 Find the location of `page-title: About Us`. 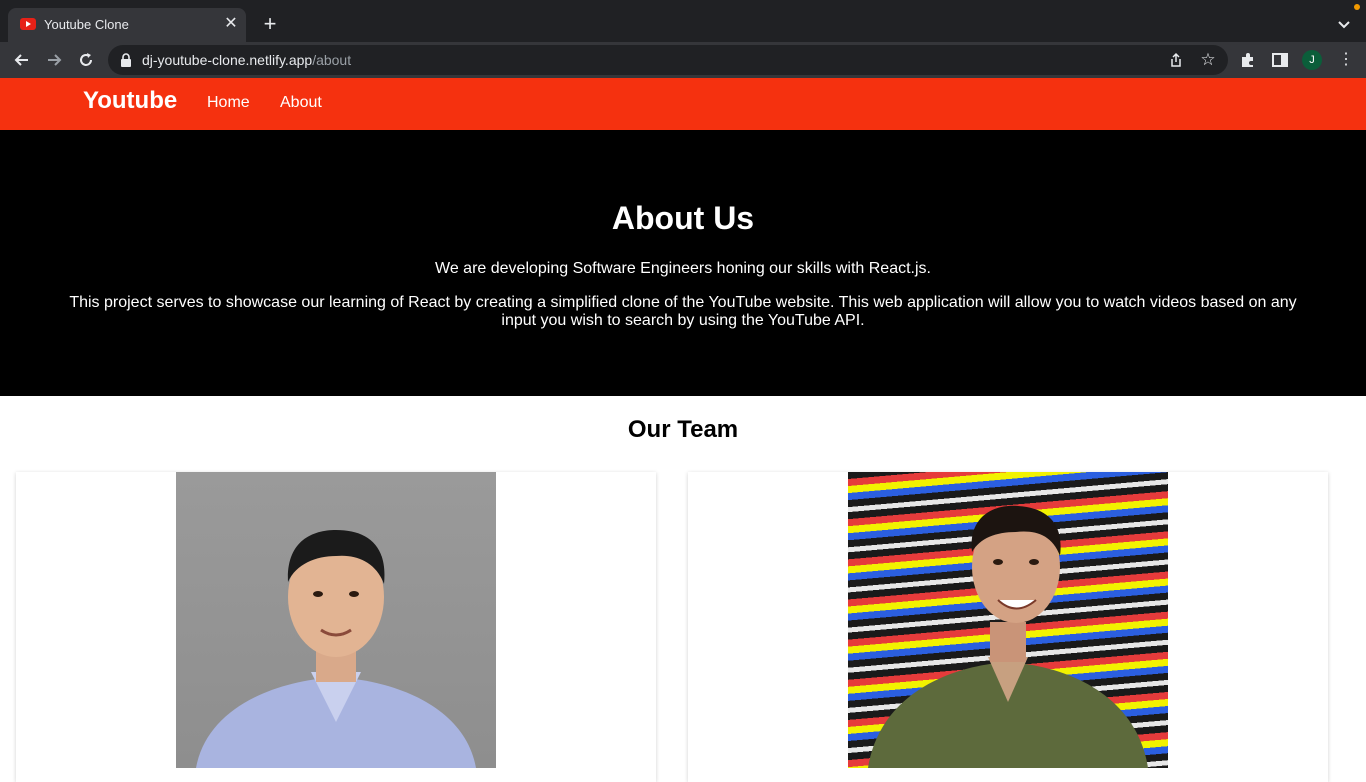

page-title: About Us is located at coordinates (683, 218).